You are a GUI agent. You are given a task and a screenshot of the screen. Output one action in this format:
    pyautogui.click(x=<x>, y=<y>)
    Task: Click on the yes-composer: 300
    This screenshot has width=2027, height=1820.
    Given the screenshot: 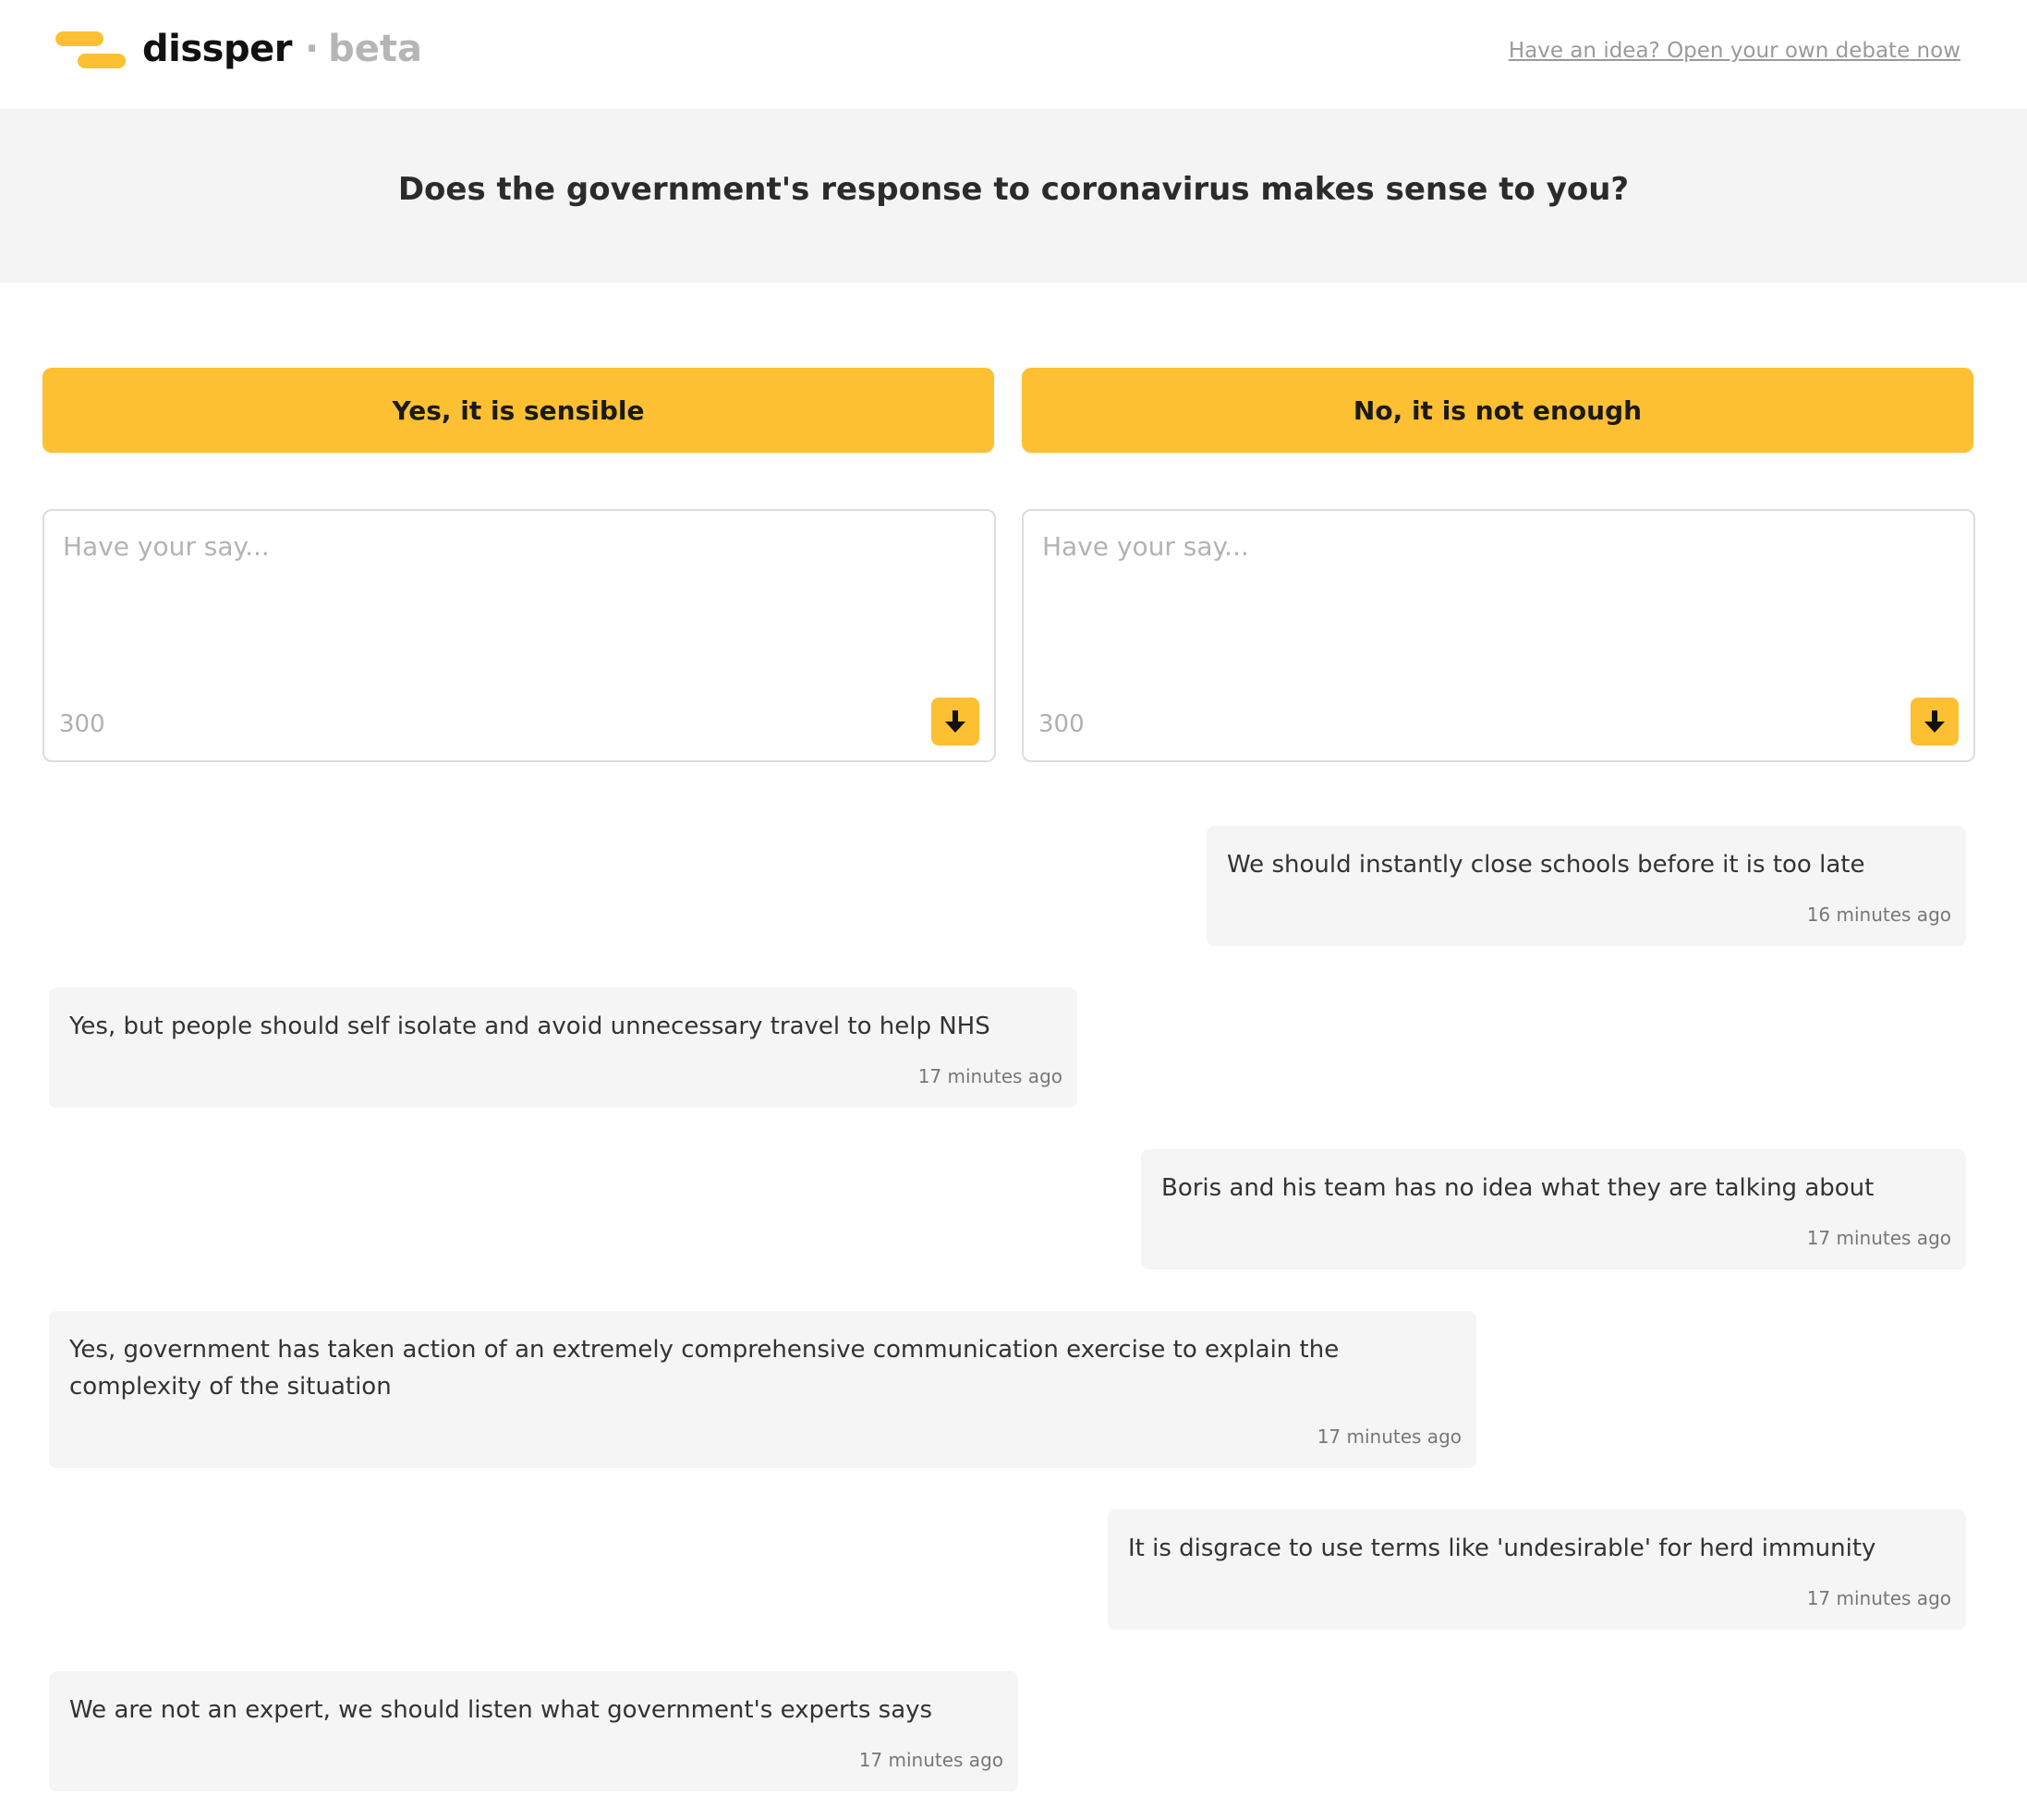 What is the action you would take?
    pyautogui.click(x=519, y=635)
    